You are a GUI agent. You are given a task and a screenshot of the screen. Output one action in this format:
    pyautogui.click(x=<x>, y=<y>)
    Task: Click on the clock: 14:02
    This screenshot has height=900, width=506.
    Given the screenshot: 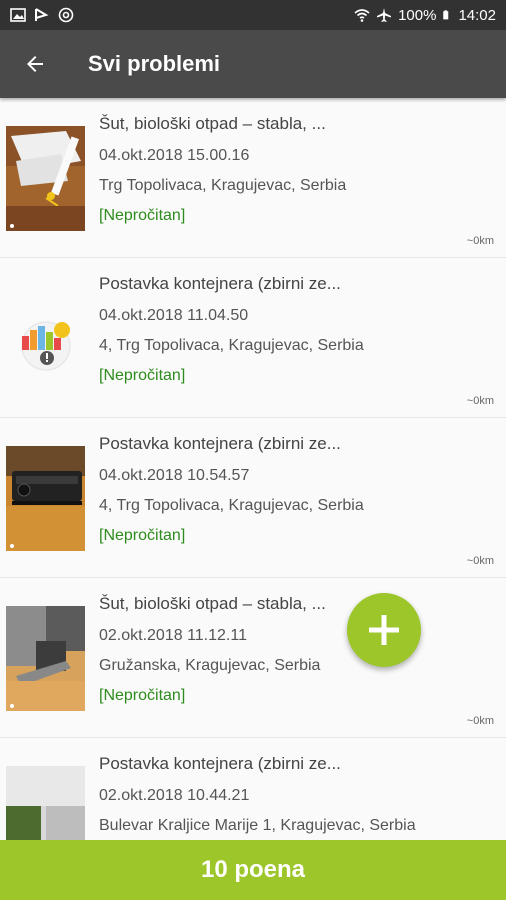 What is the action you would take?
    pyautogui.click(x=477, y=15)
    